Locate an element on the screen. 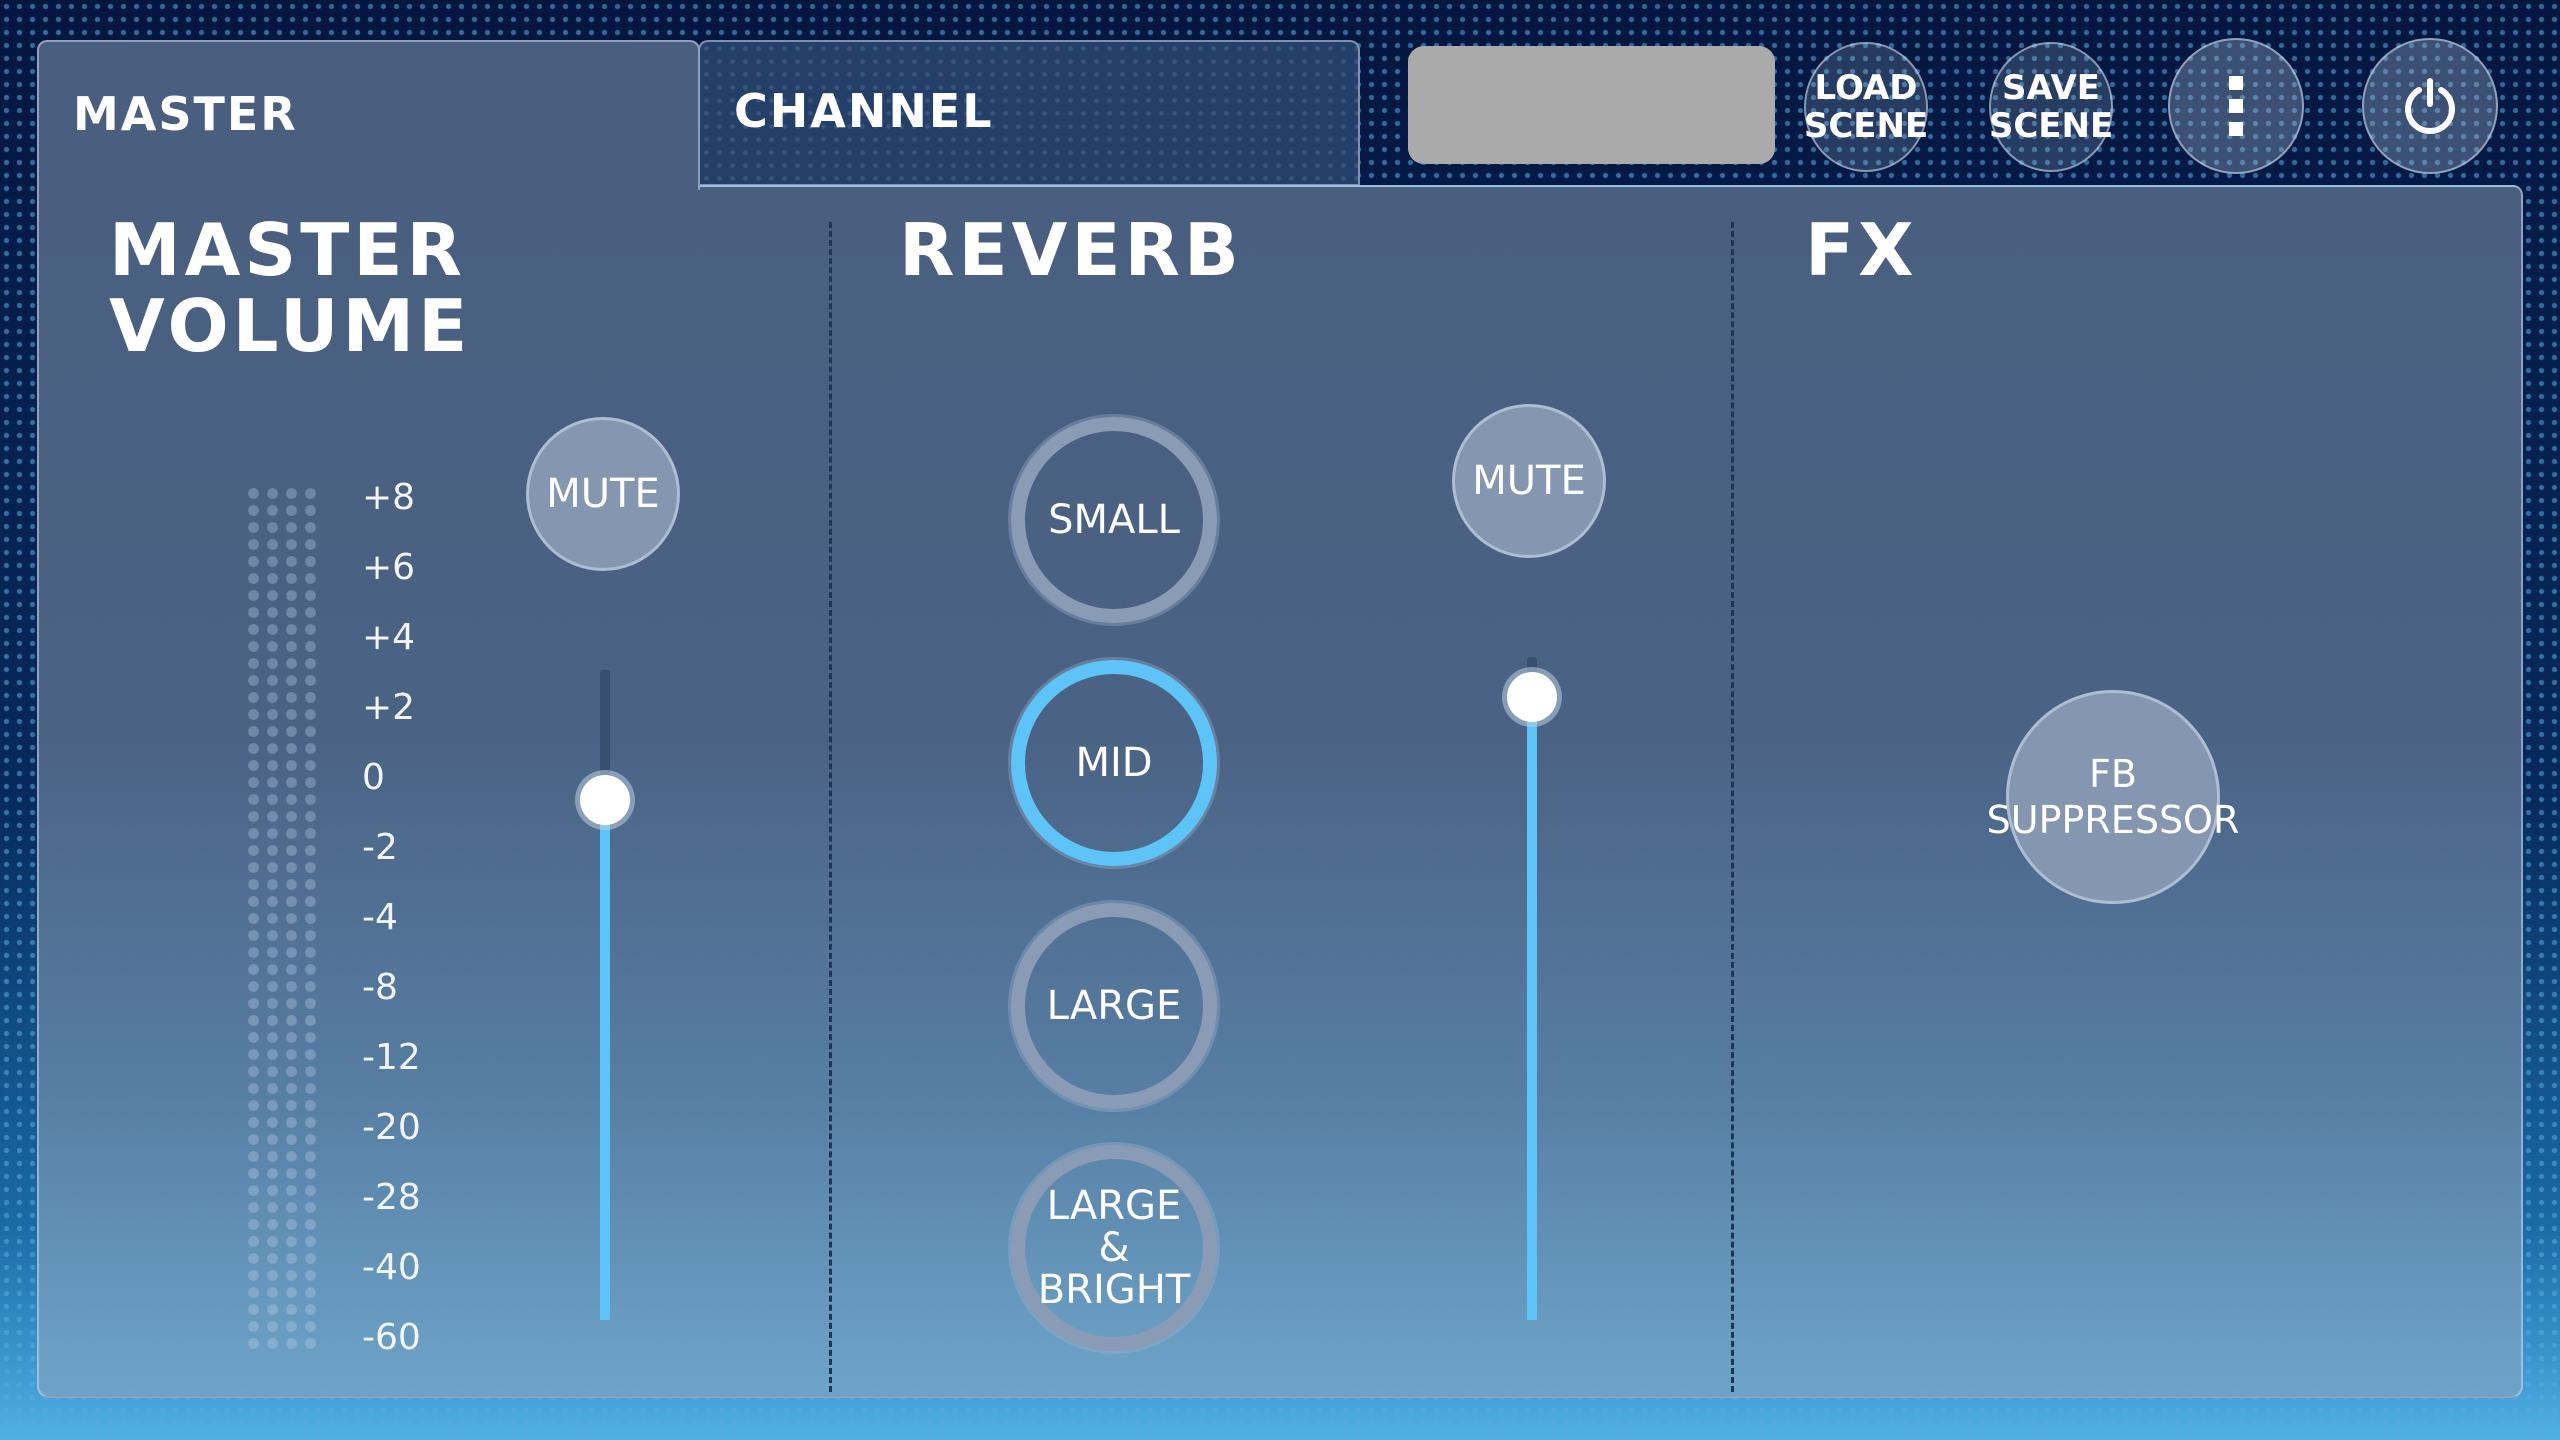  reverb-option-label: SMALL is located at coordinates (1114, 520).